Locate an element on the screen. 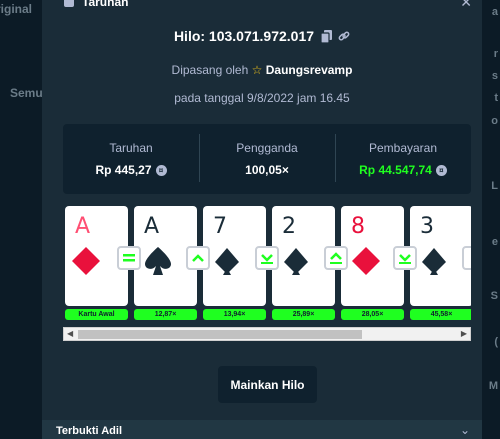  card-multiplier-badge: 12,87× is located at coordinates (165, 314).